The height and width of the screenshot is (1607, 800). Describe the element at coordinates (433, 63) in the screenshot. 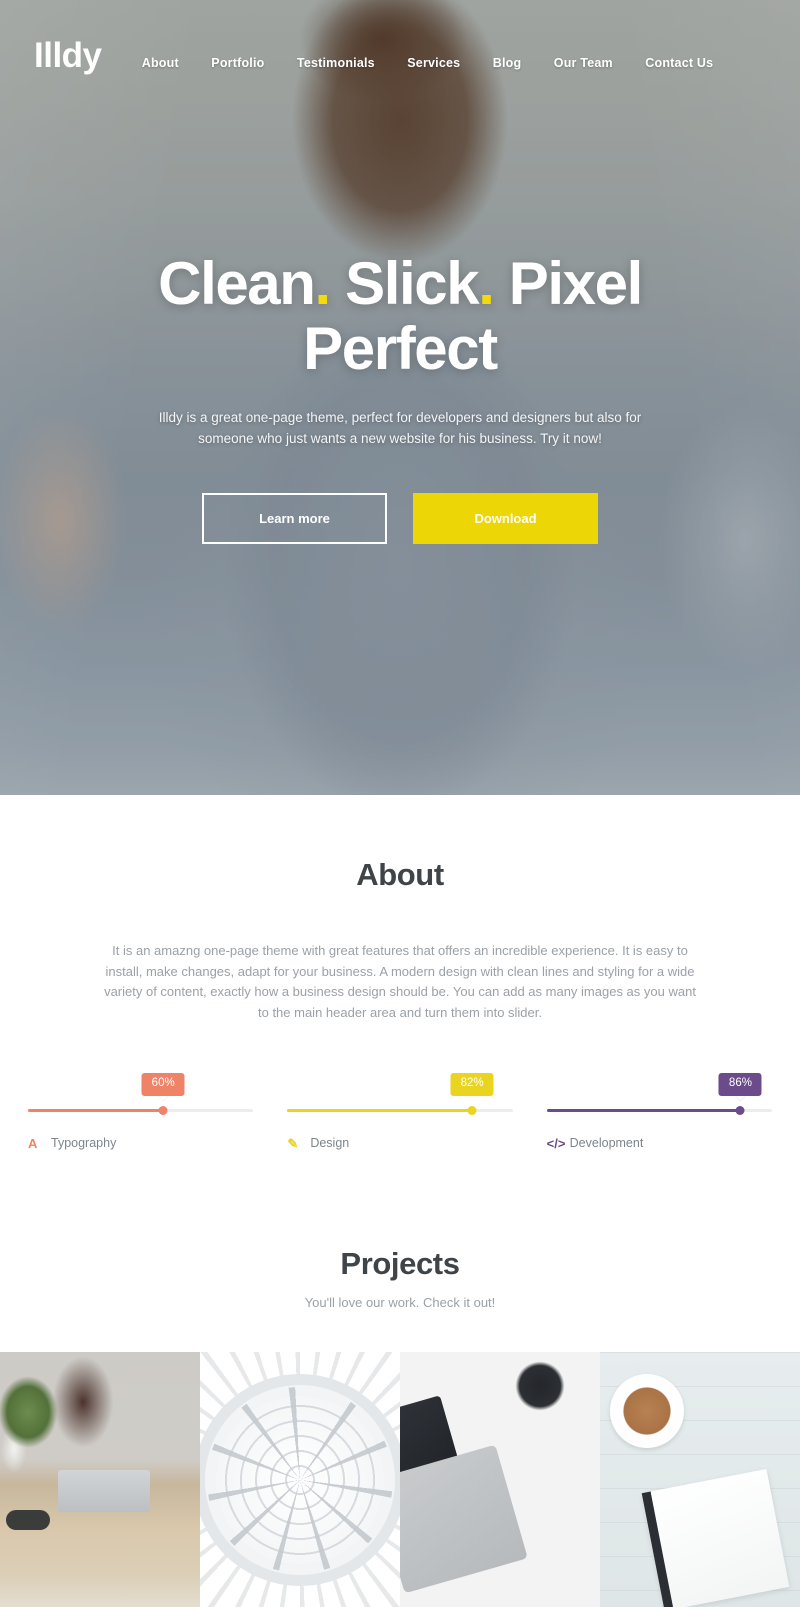

I see `nav-item-services: Services` at that location.